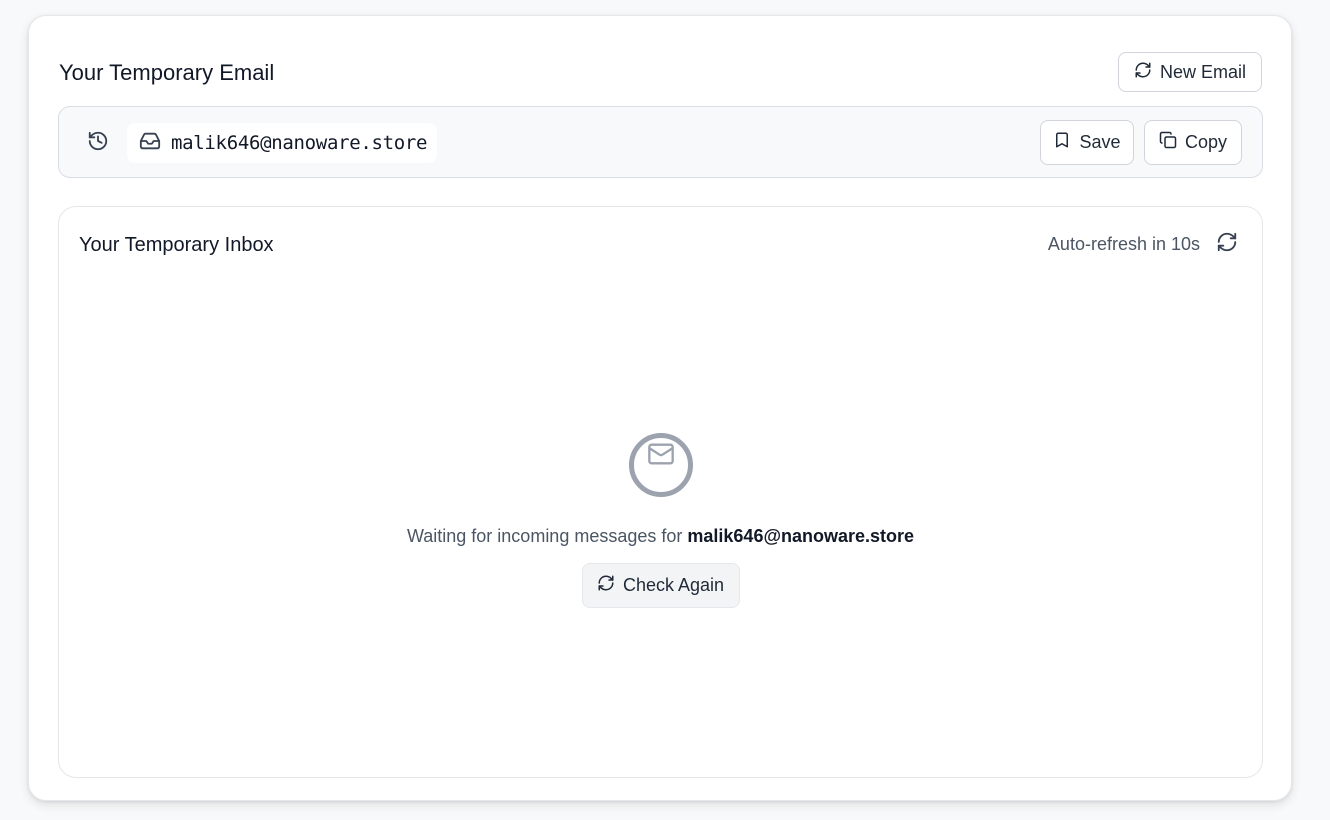 This screenshot has width=1330, height=820. Describe the element at coordinates (176, 245) in the screenshot. I see `inbox-title: Your Temporary Inbox` at that location.